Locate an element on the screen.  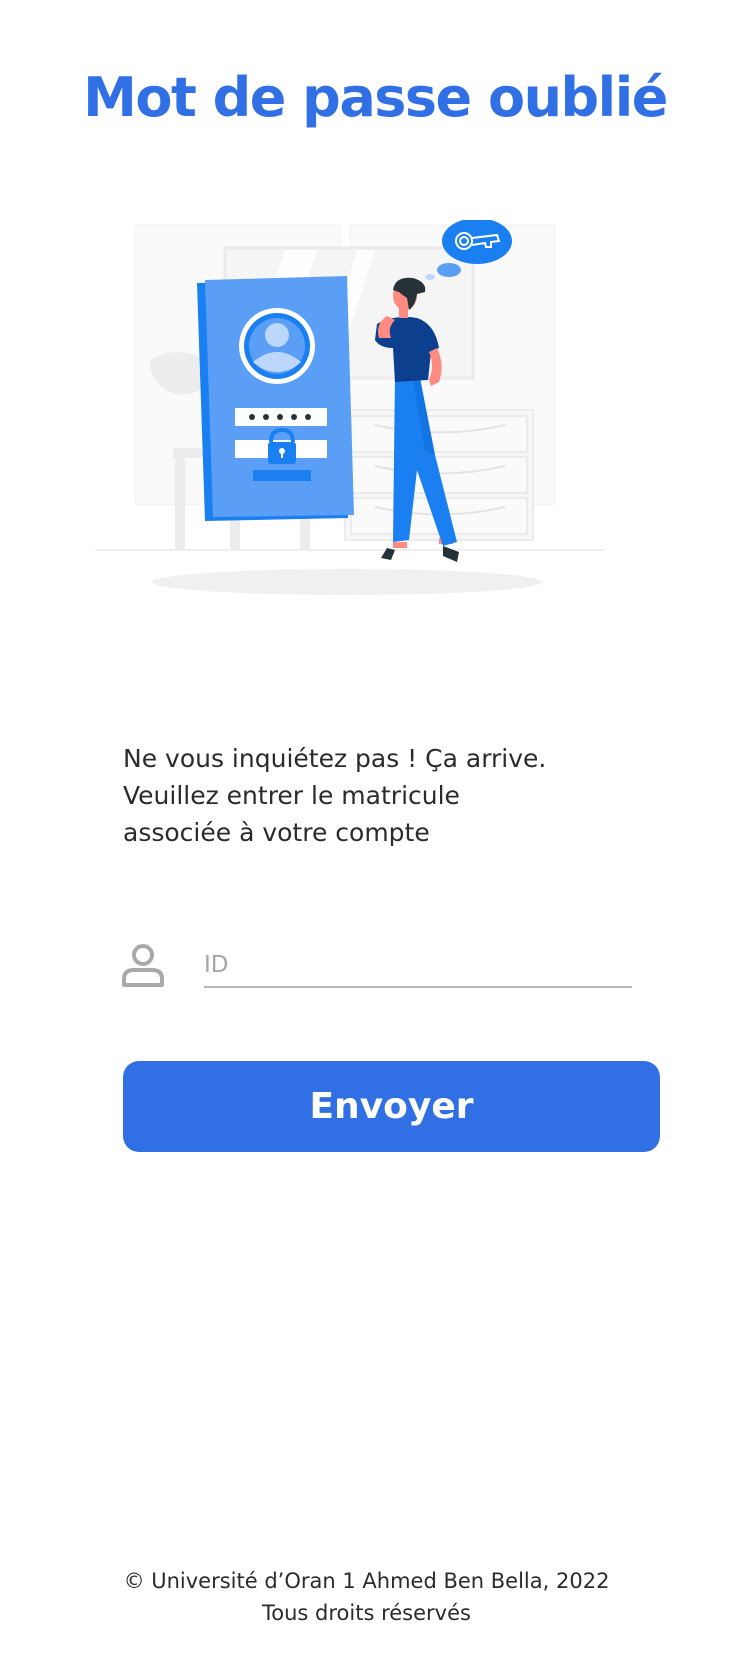
person-icon is located at coordinates (143, 965).